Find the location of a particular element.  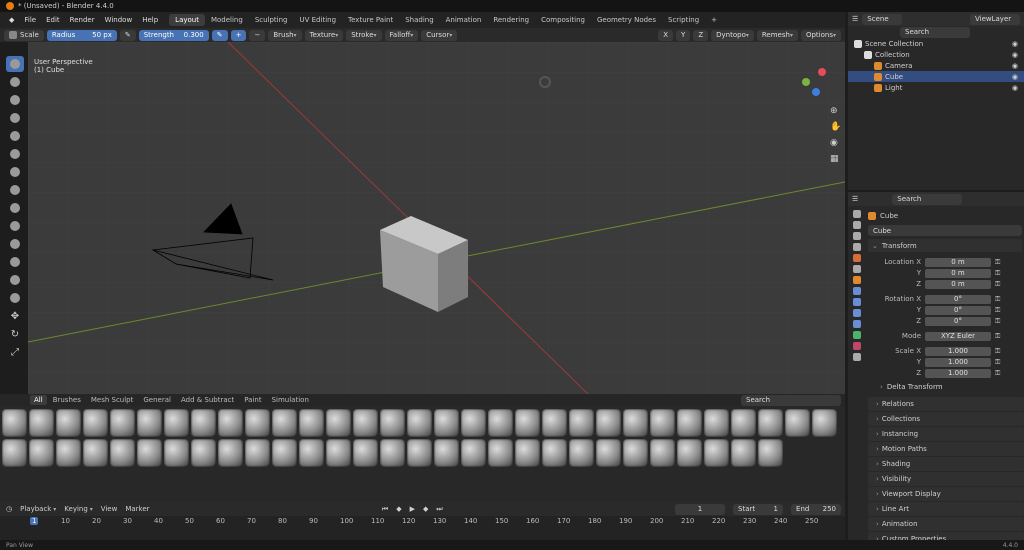

object-name-field: Cube is located at coordinates (945, 230).